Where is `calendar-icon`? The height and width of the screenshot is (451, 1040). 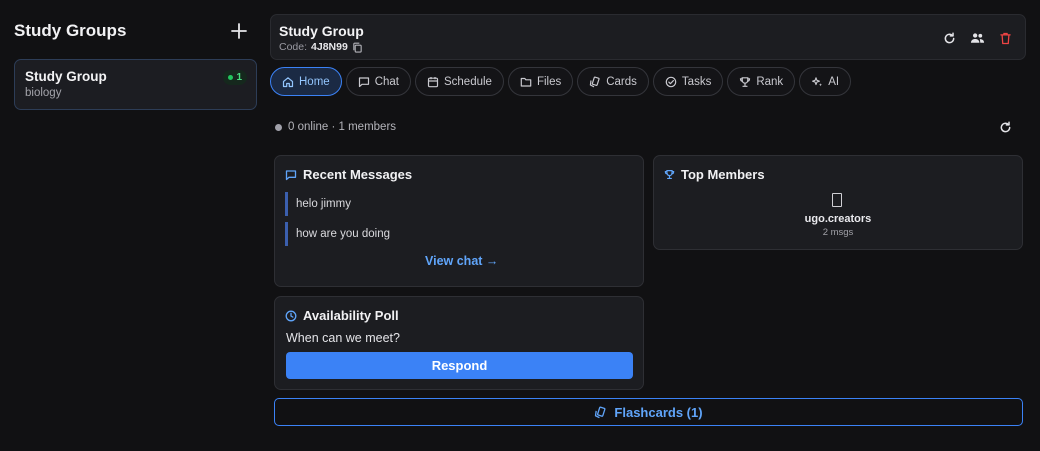
calendar-icon is located at coordinates (433, 81).